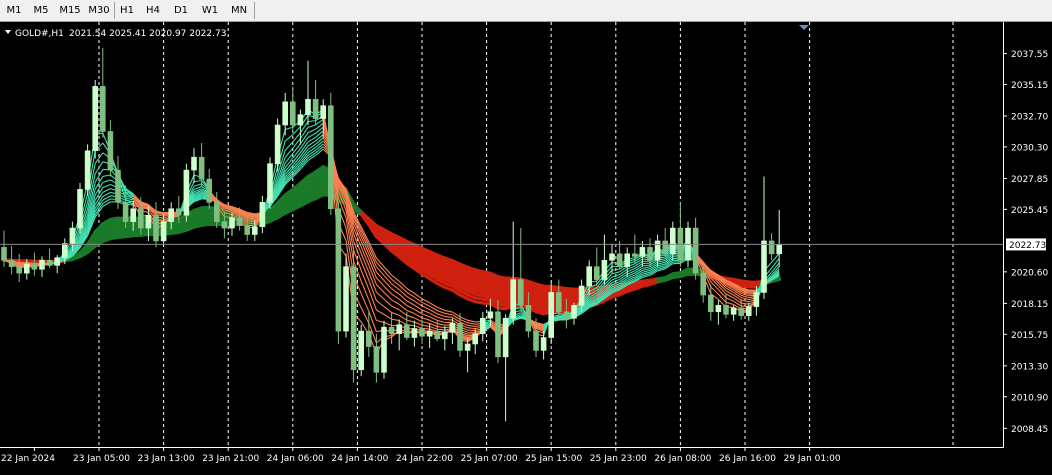  What do you see at coordinates (39, 34) in the screenshot?
I see `chart-symbol-label: GOLD#,H1` at bounding box center [39, 34].